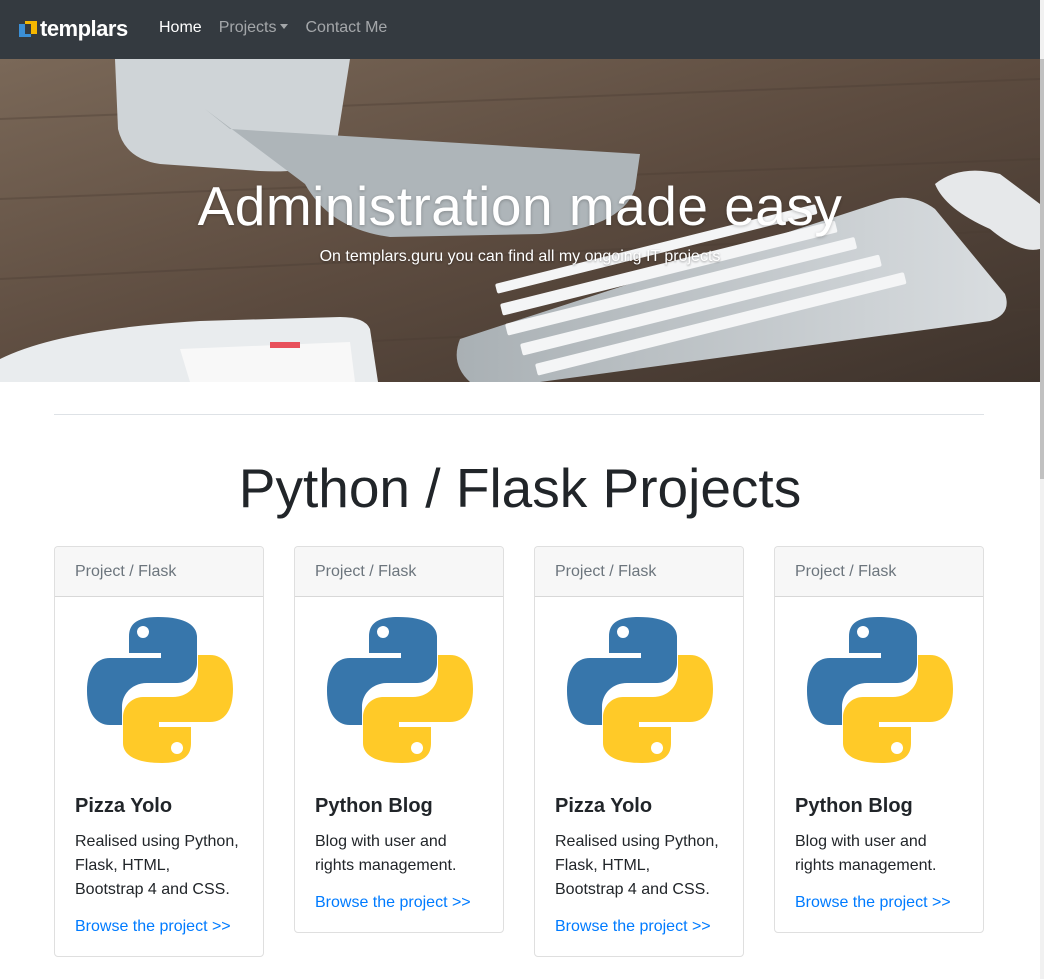  What do you see at coordinates (520, 488) in the screenshot?
I see `section-title: Python / Flask Projects` at bounding box center [520, 488].